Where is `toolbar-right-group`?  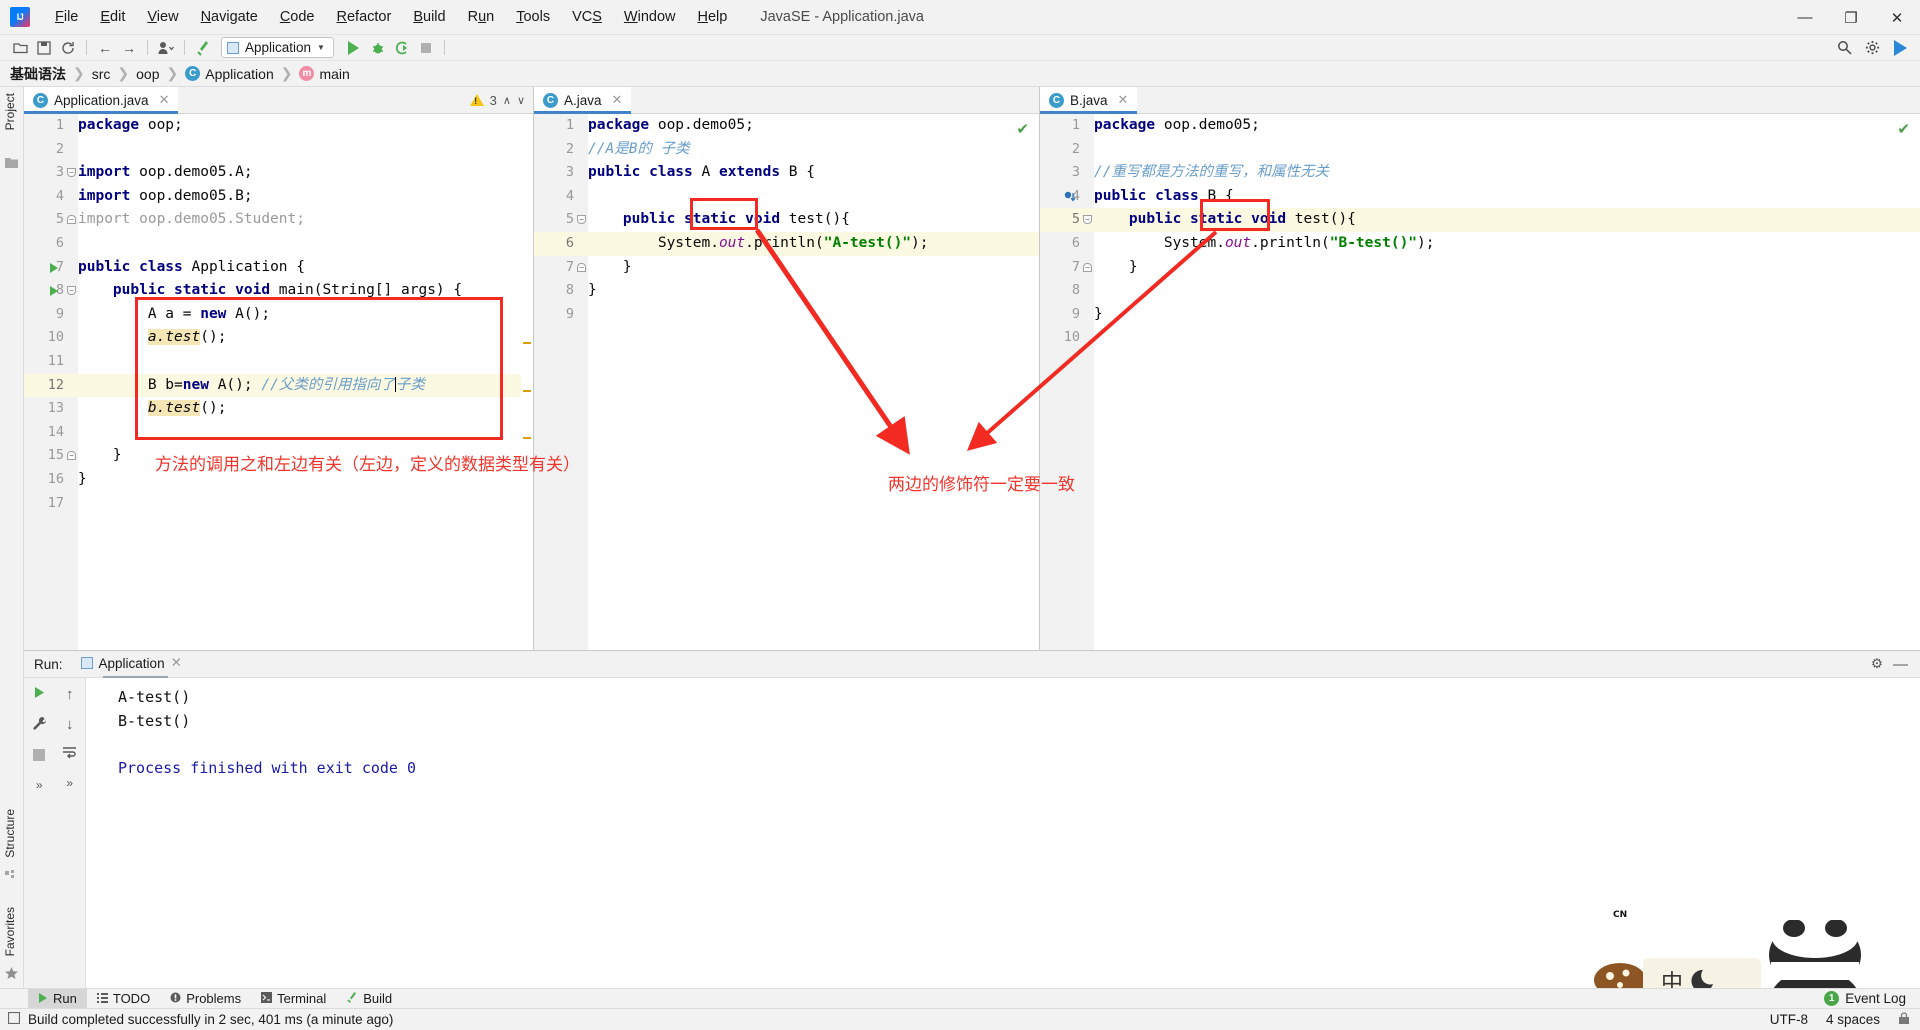 toolbar-right-group is located at coordinates (1872, 48).